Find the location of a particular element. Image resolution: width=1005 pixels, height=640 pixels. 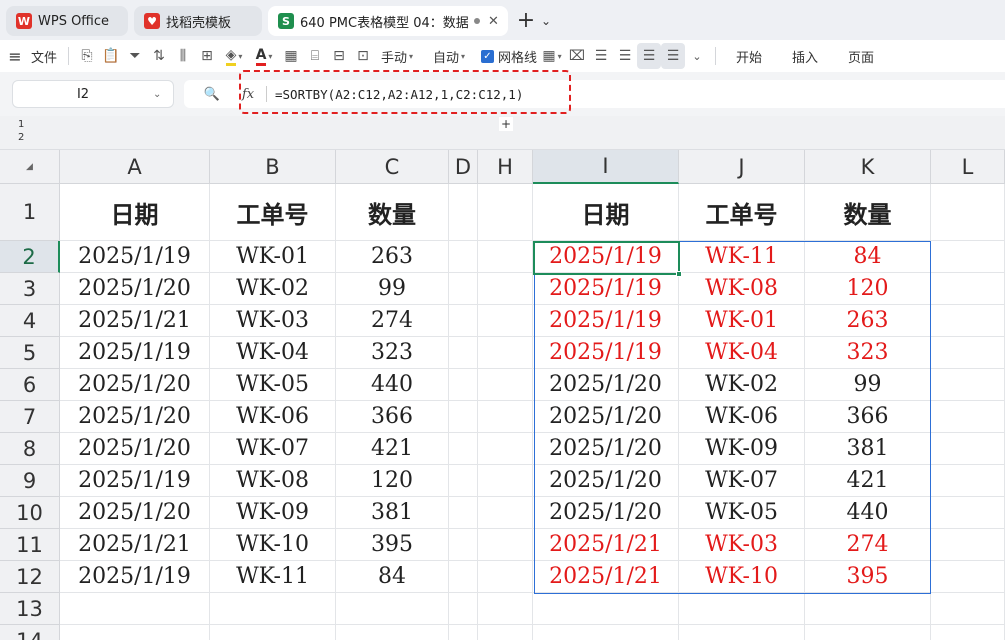

row-header-11: 11 is located at coordinates (30, 545).